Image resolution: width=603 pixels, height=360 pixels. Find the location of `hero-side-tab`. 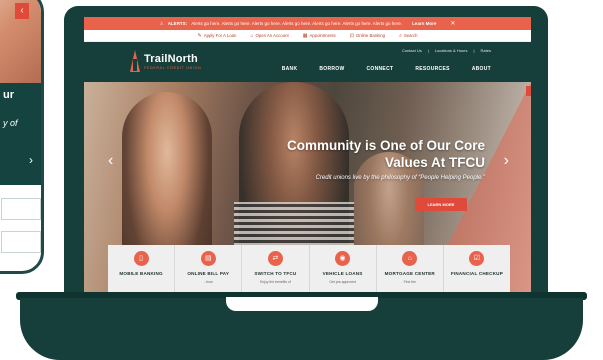

hero-side-tab is located at coordinates (528, 91).